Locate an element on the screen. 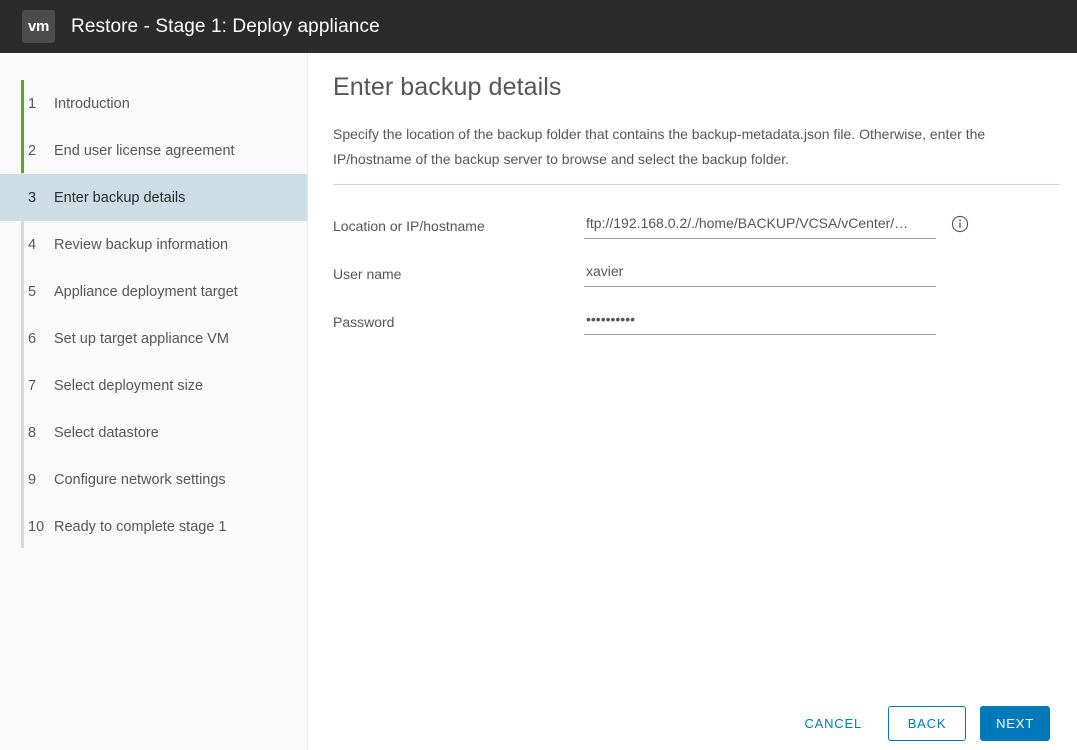 This screenshot has width=1077, height=750. sidebar-step-8: 8 Select datastore is located at coordinates (153, 432).